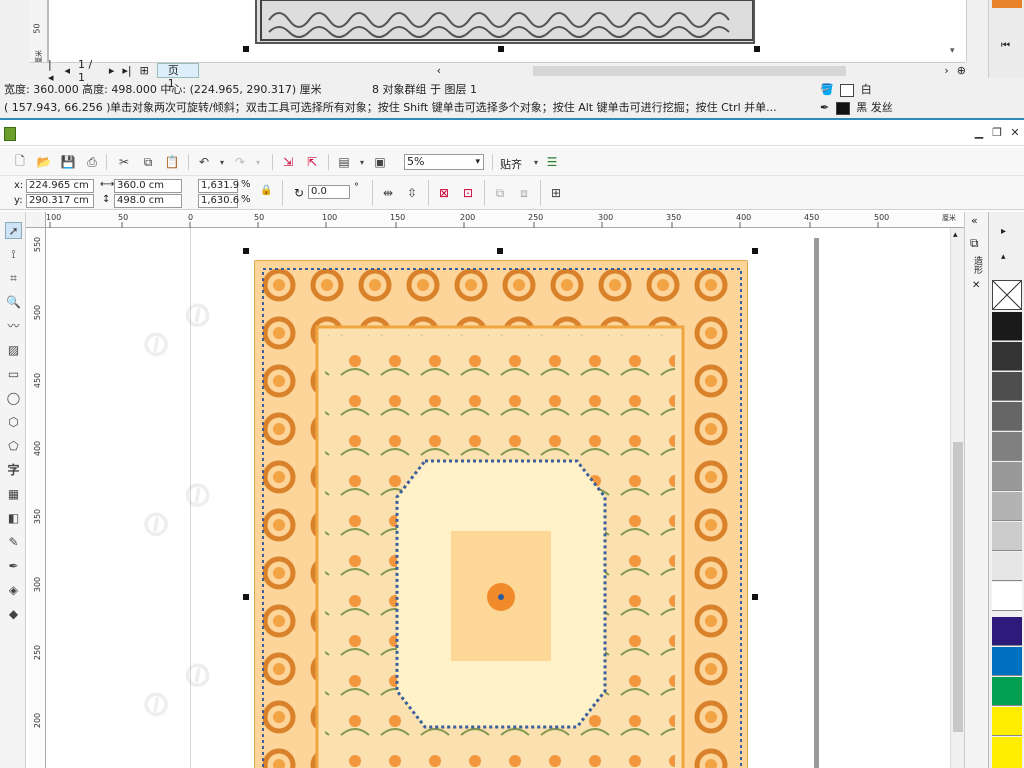  Describe the element at coordinates (329, 192) in the screenshot. I see `rotation-angle-field: 0.0` at that location.